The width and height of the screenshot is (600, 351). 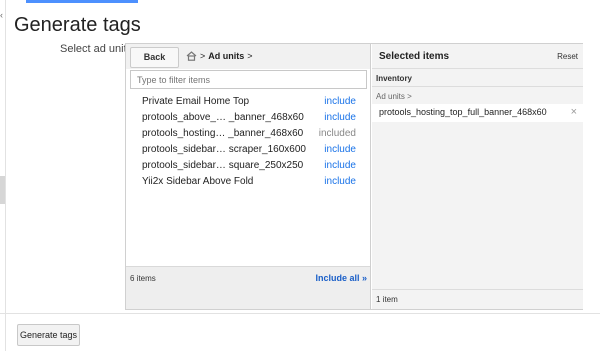 I want to click on browse-header: Back > Ad units >, so click(x=248, y=56).